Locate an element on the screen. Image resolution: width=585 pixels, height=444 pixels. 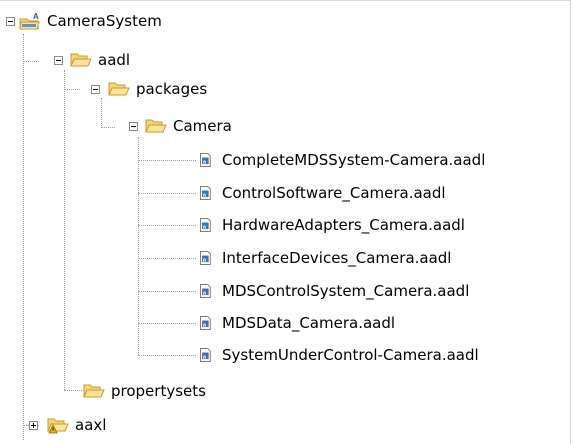
top-border is located at coordinates (285, 0).